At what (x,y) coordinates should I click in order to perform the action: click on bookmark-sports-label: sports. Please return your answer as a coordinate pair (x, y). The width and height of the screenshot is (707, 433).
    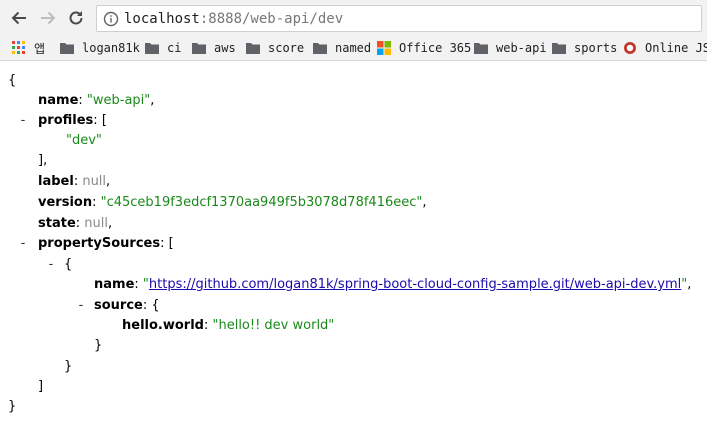
    Looking at the image, I should click on (596, 48).